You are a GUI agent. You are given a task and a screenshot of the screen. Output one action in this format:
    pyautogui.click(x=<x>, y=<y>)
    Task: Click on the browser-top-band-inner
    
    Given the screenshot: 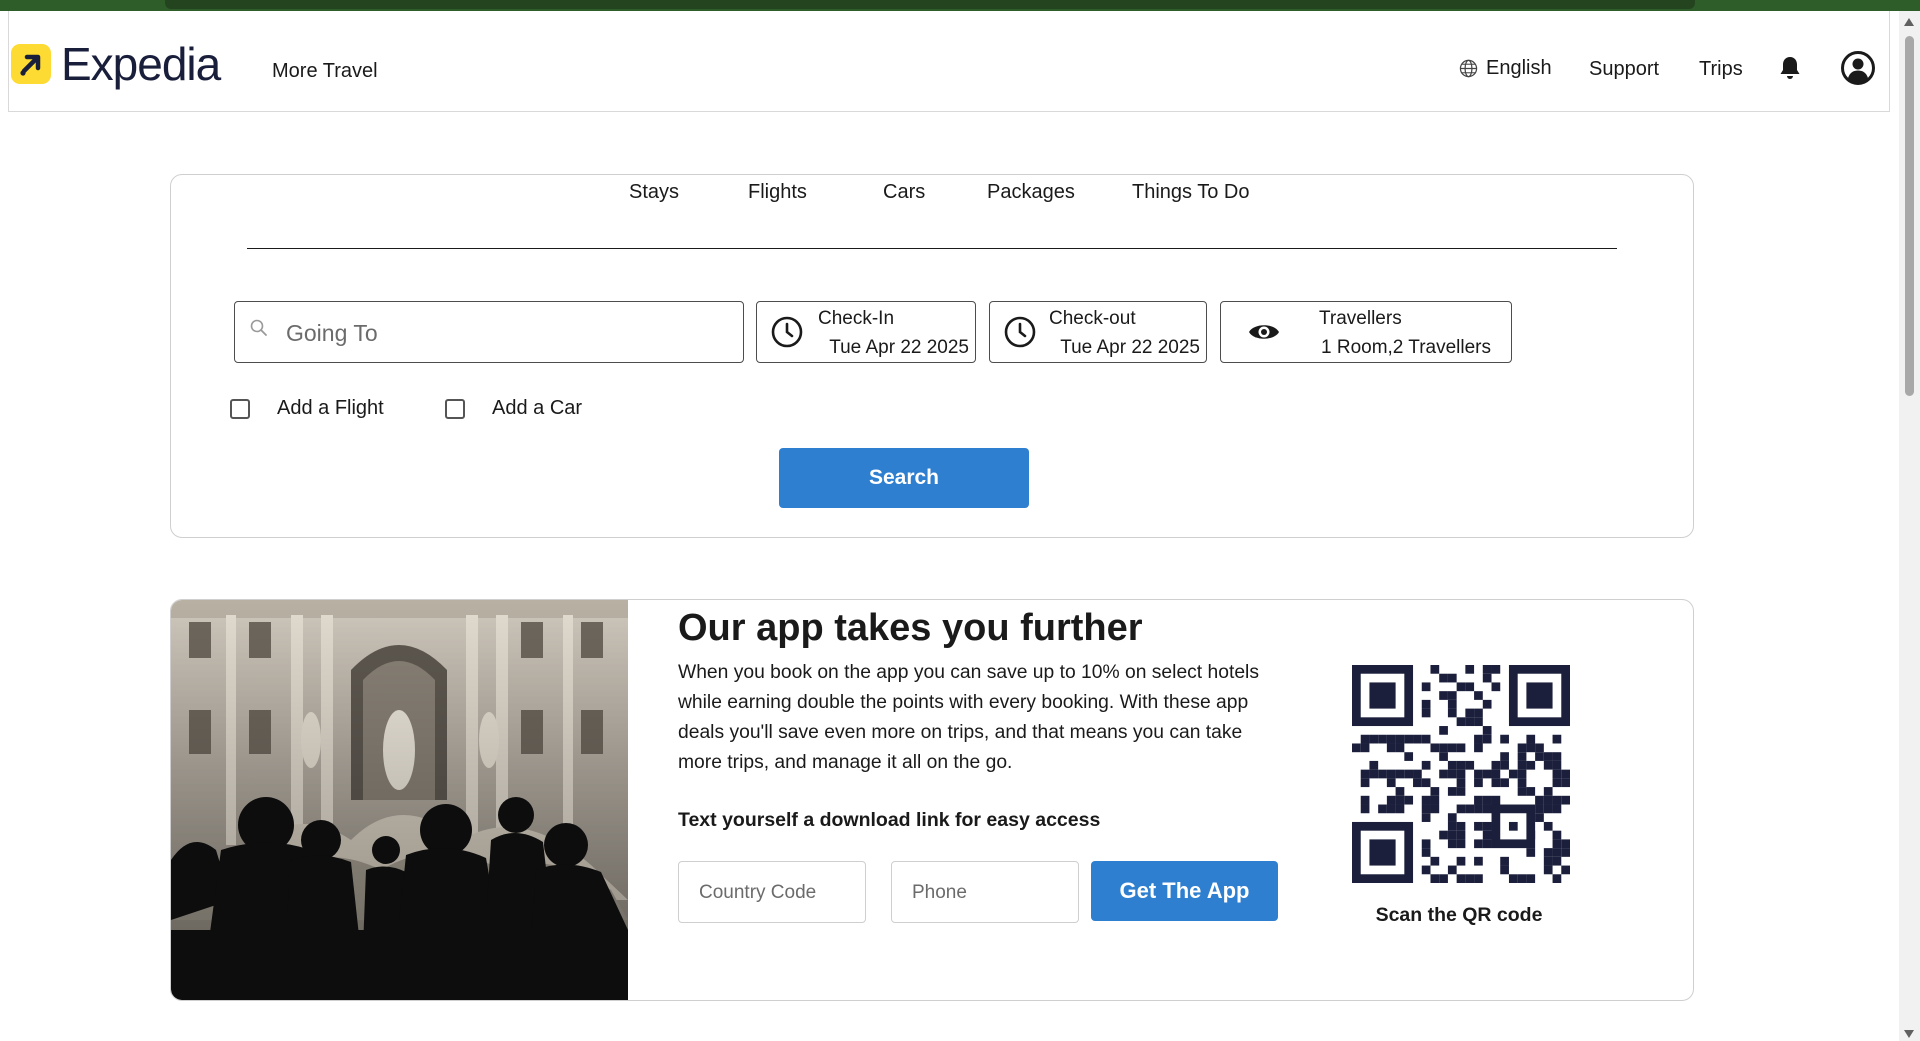 What is the action you would take?
    pyautogui.click(x=930, y=4)
    